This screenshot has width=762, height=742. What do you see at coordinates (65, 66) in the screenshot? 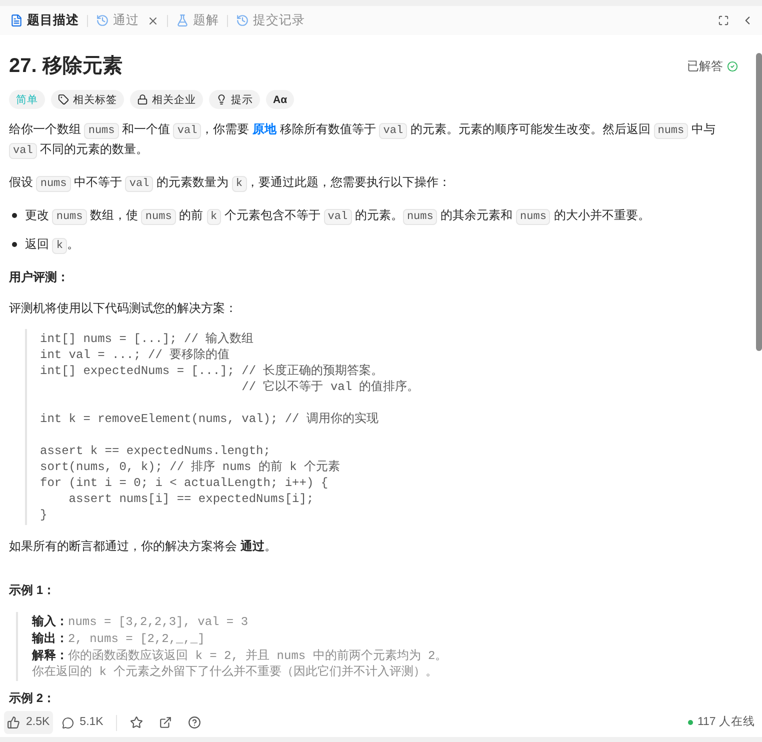
I see `problem-title: 27. 移除元素` at bounding box center [65, 66].